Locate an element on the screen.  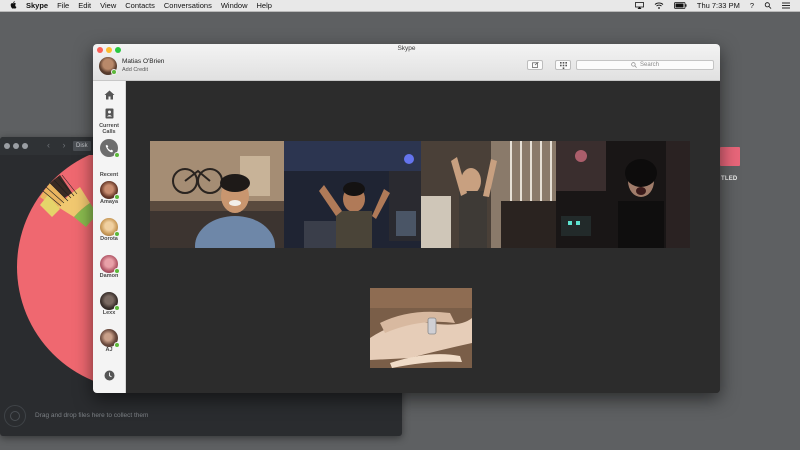
menu-help: Help is located at coordinates (264, 5).